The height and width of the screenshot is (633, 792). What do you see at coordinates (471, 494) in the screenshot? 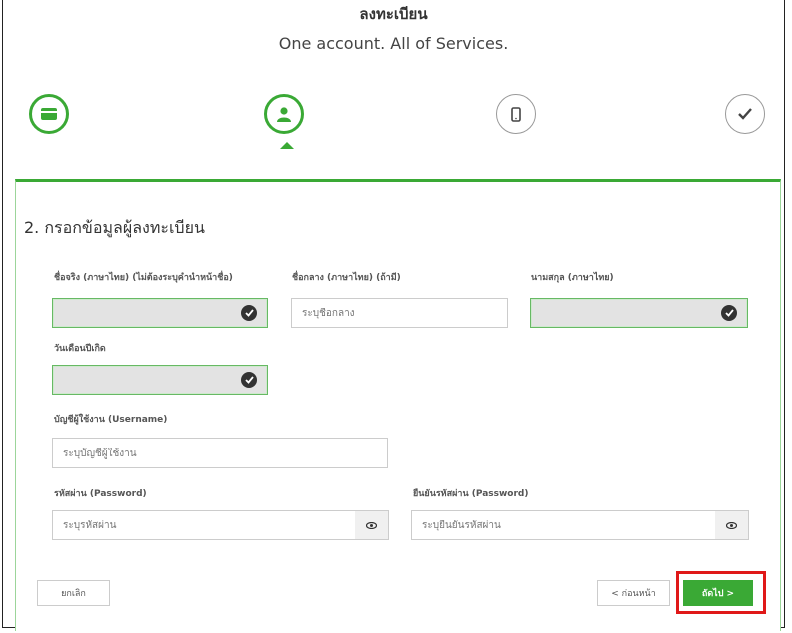
I see `confirm-password-label: ยืนยันรหัสผ่าน (Password)` at bounding box center [471, 494].